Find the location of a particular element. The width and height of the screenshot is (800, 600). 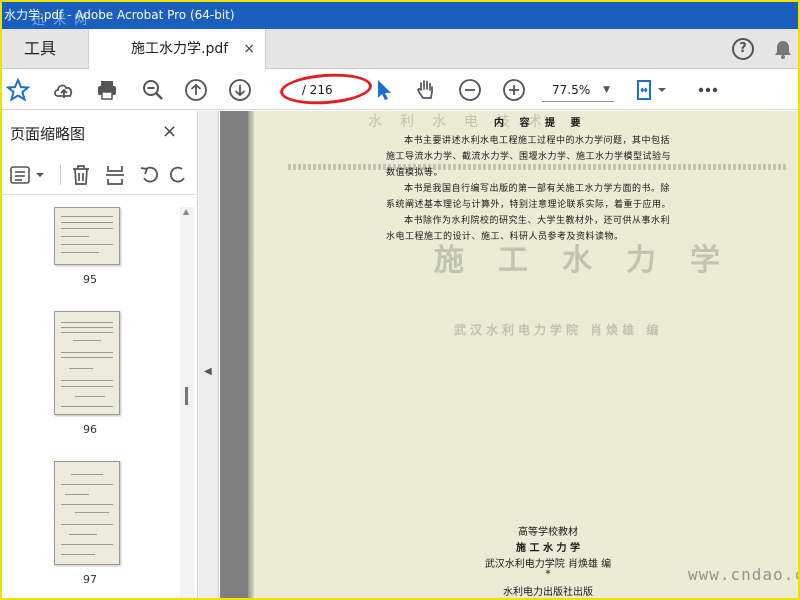

trash-icon is located at coordinates (81, 175).